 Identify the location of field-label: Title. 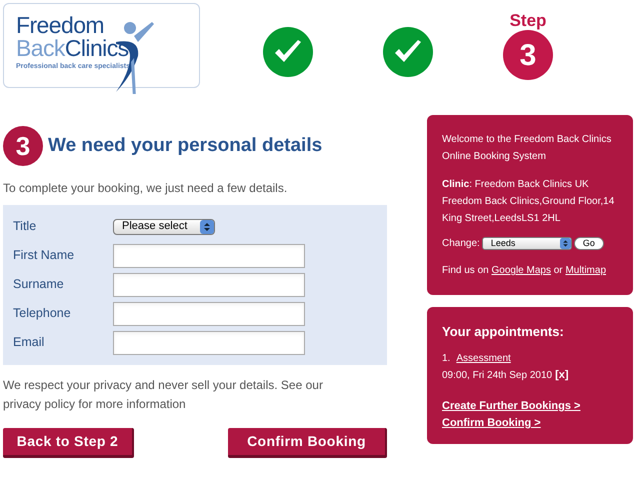
(25, 227).